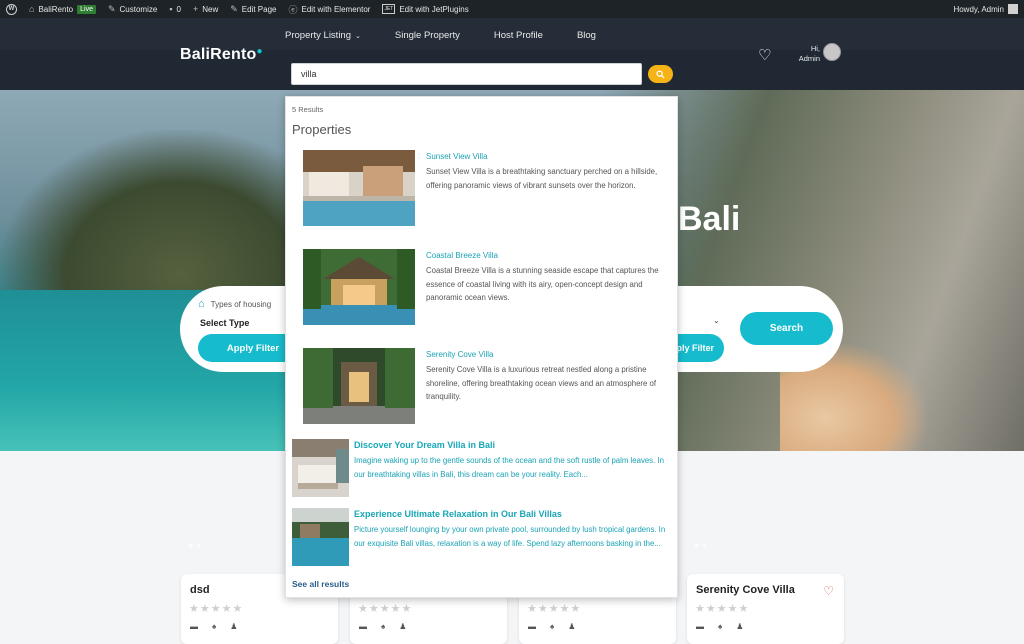  I want to click on post-thumbnail, so click(320, 537).